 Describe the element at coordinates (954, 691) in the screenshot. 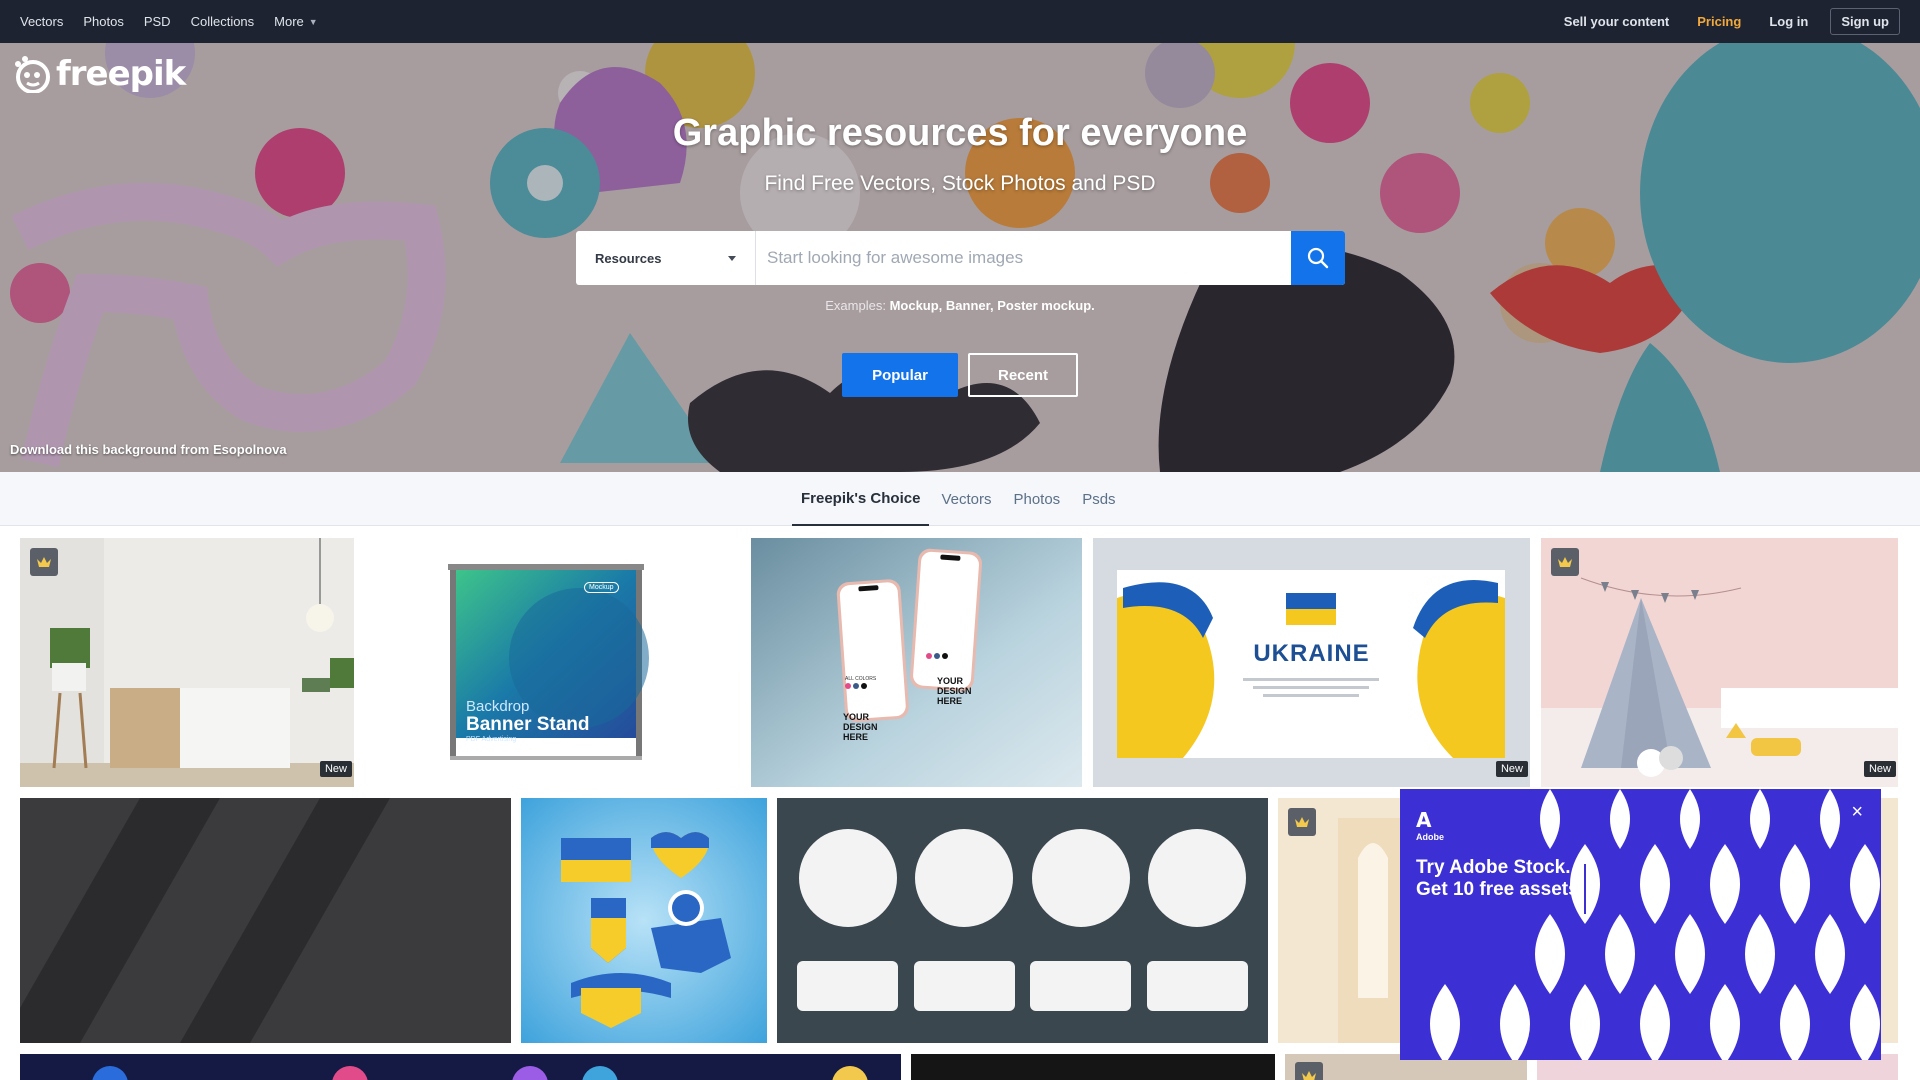

I see `phone-right-text: YOUR DESIGN HERE` at that location.